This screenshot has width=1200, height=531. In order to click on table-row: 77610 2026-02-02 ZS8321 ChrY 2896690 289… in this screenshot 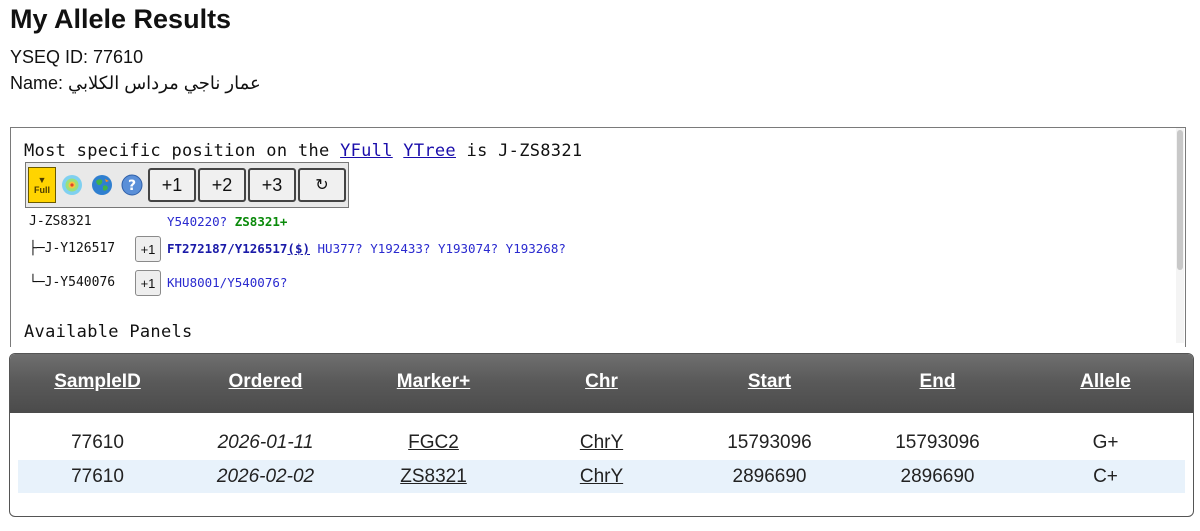, I will do `click(601, 476)`.